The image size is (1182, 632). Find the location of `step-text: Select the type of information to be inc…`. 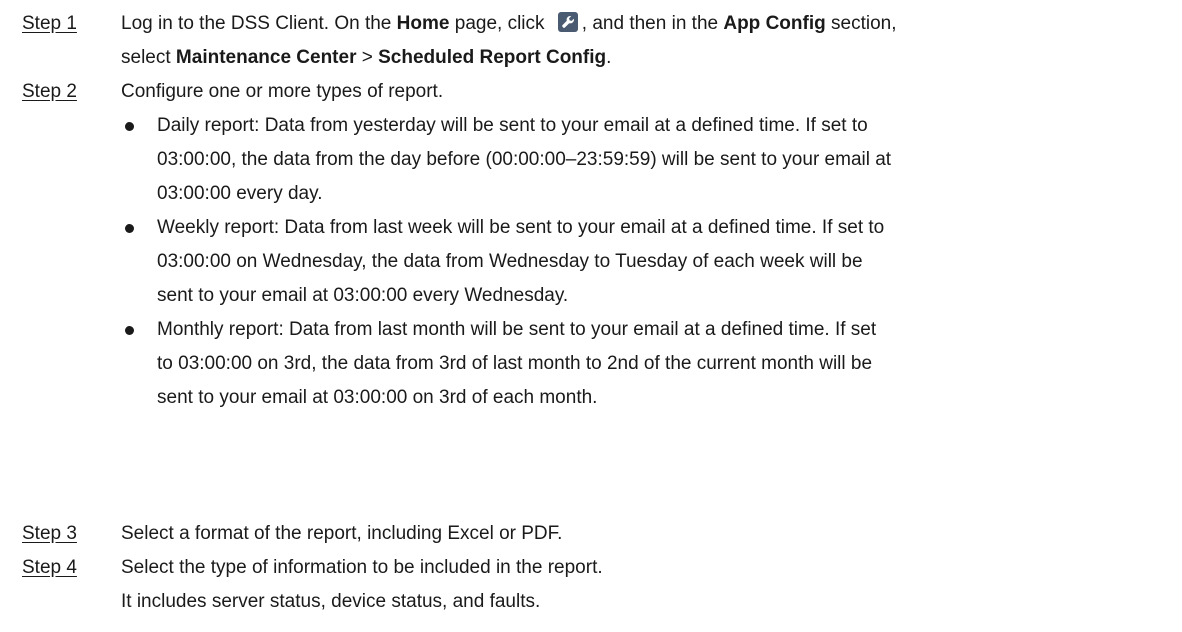

step-text: Select the type of information to be inc… is located at coordinates (362, 567).